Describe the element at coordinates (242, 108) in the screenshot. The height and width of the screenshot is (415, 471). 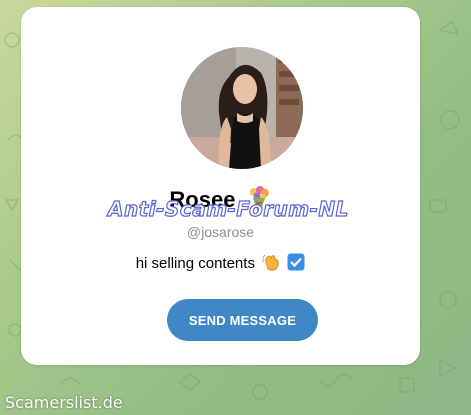
I see `profile-avatar` at that location.